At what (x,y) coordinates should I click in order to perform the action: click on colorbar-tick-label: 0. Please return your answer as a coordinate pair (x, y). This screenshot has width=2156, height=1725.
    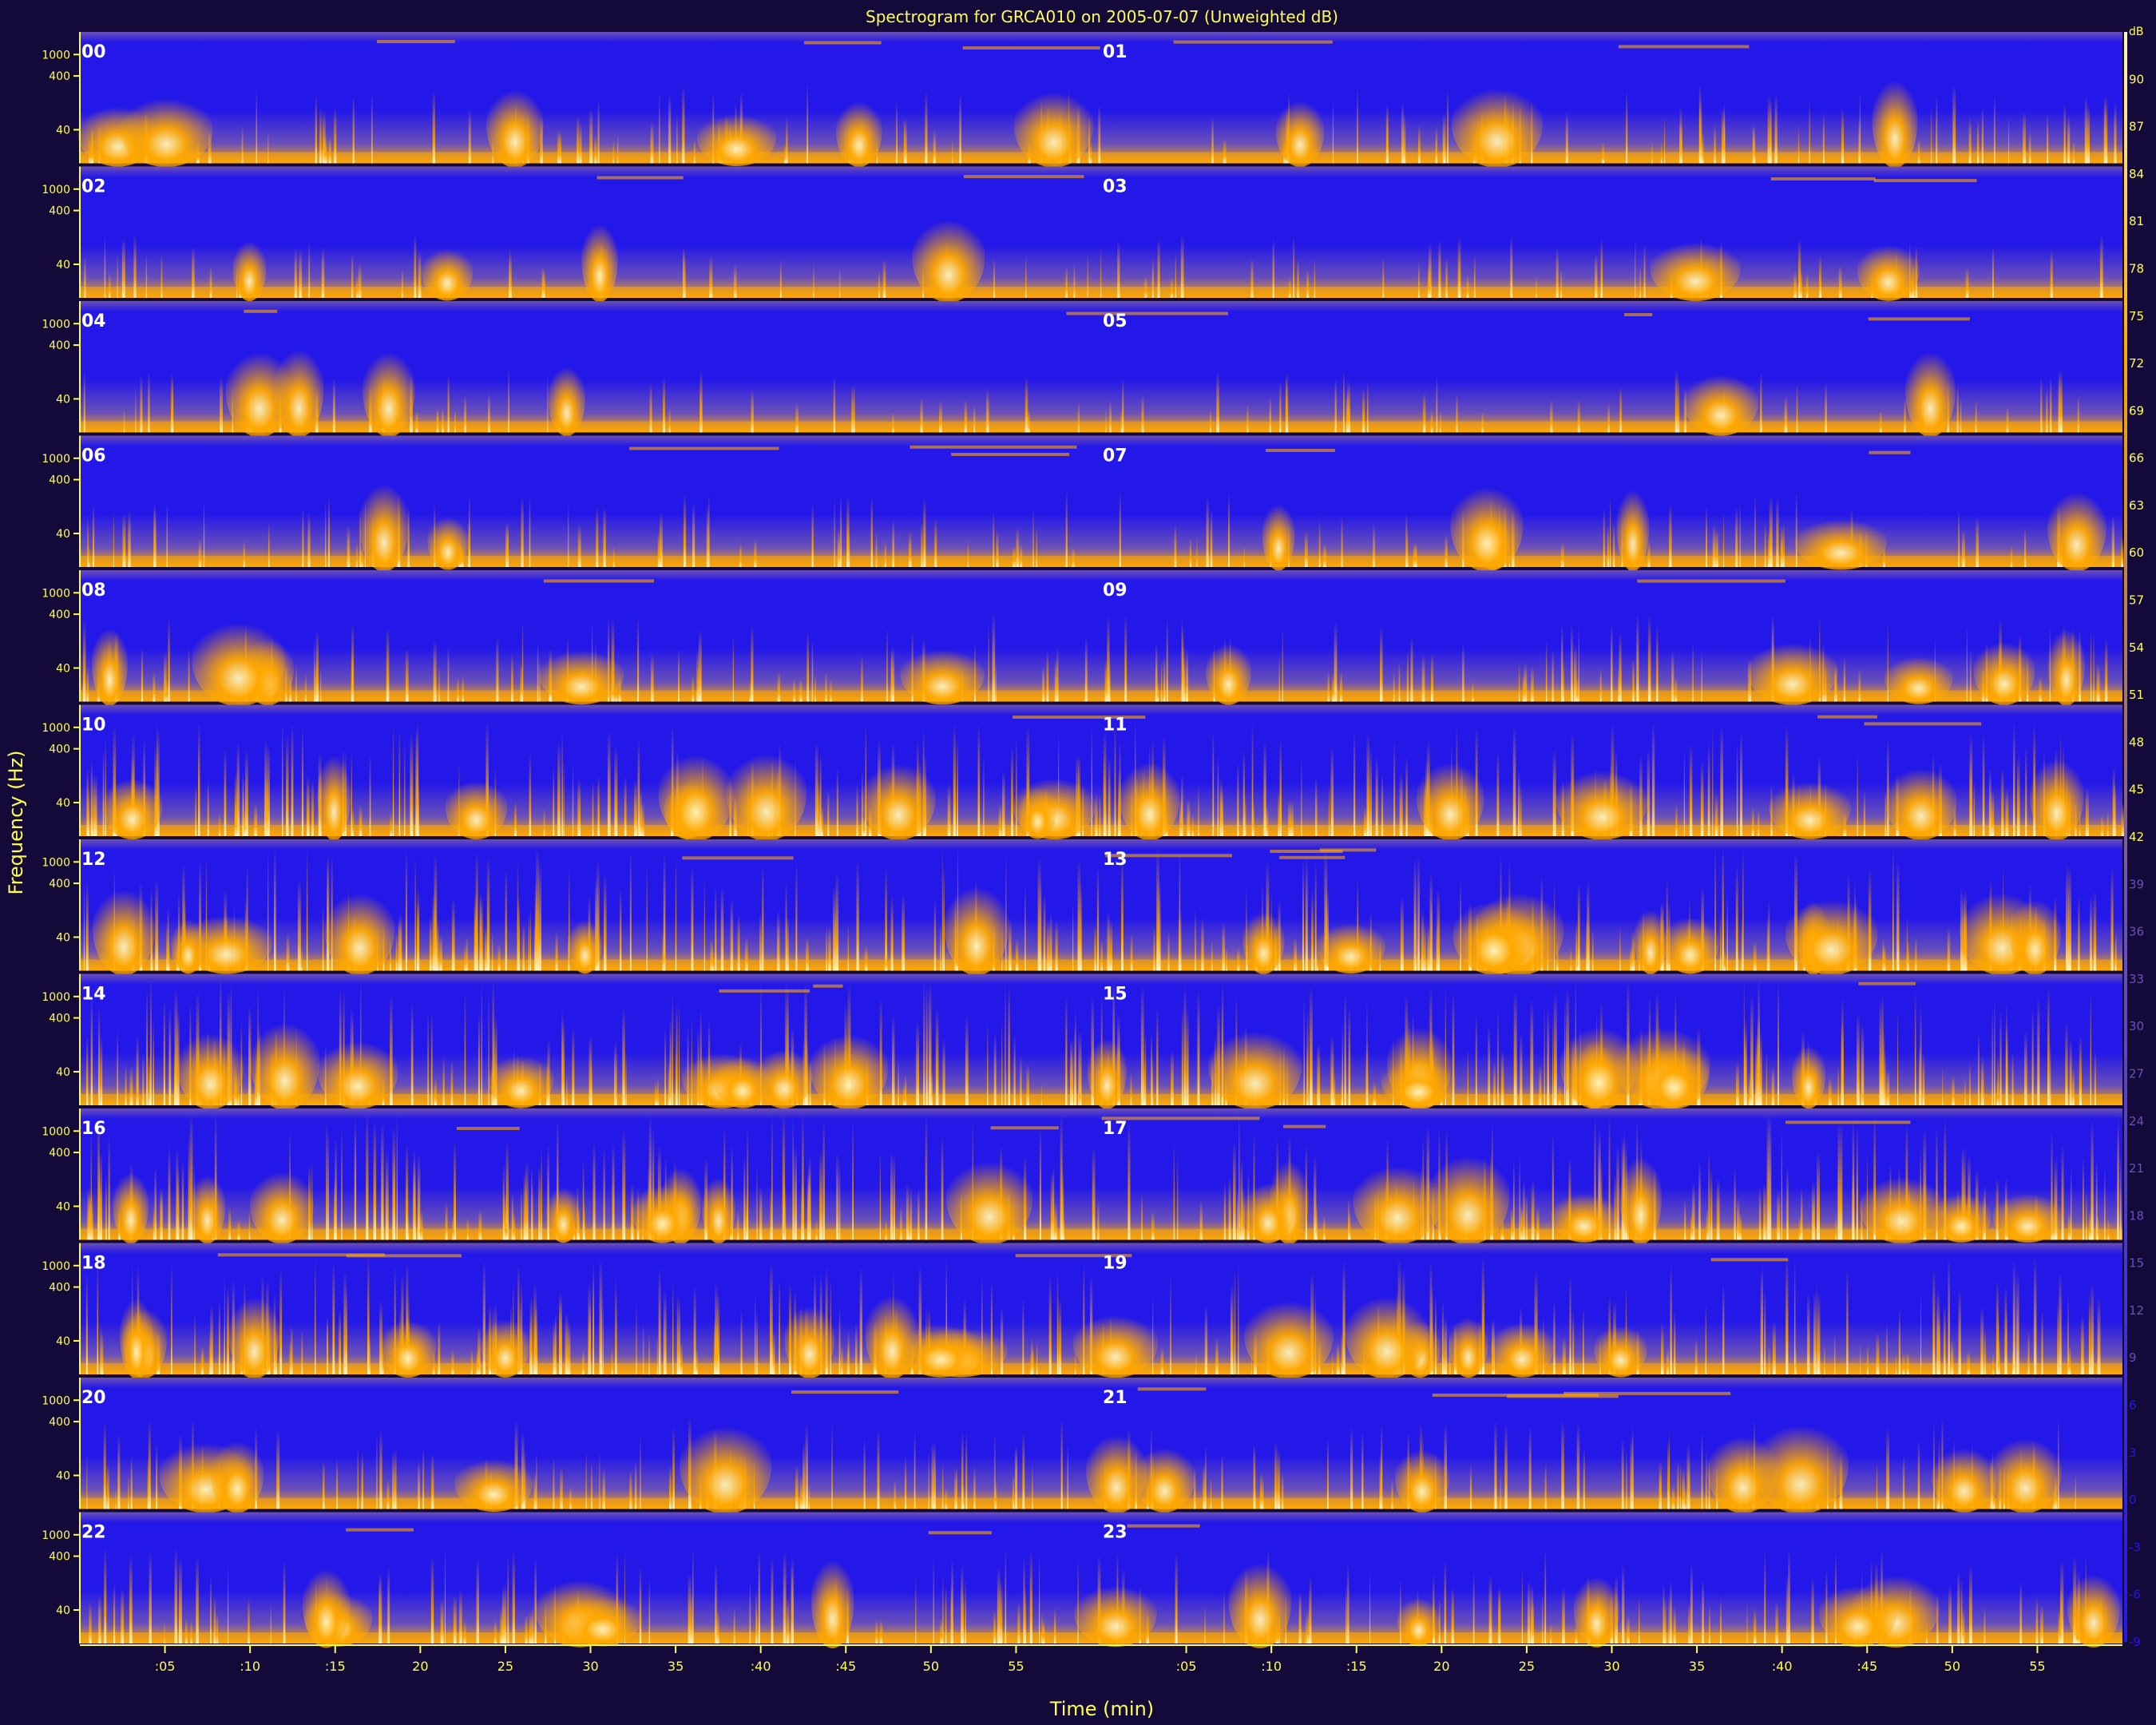
    Looking at the image, I should click on (2133, 1500).